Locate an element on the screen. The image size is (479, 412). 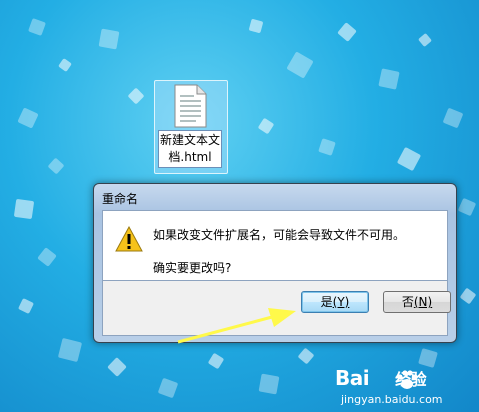
baidu-jingyan-watermark: Bai 经验 jingyan.baidu.com is located at coordinates (405, 388).